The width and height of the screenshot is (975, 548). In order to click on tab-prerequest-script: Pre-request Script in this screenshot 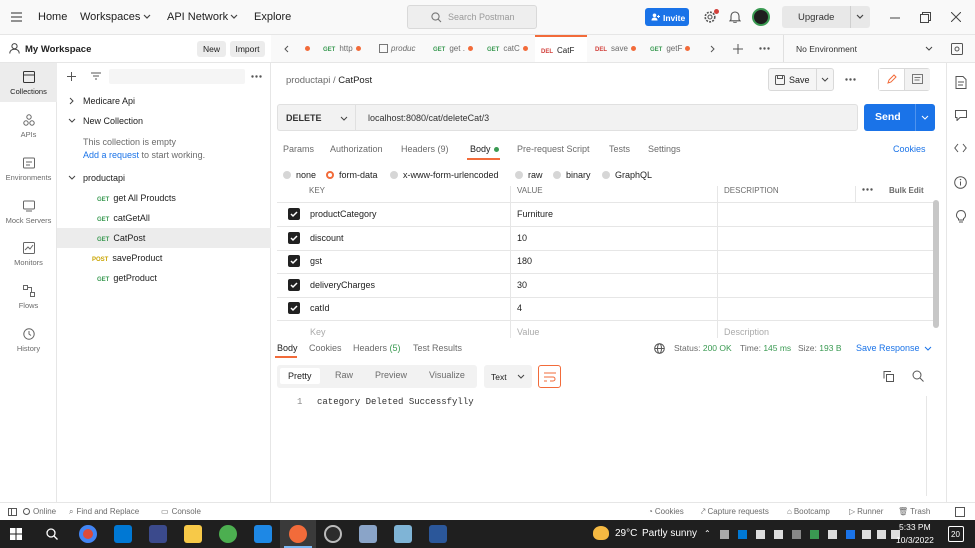, I will do `click(553, 149)`.